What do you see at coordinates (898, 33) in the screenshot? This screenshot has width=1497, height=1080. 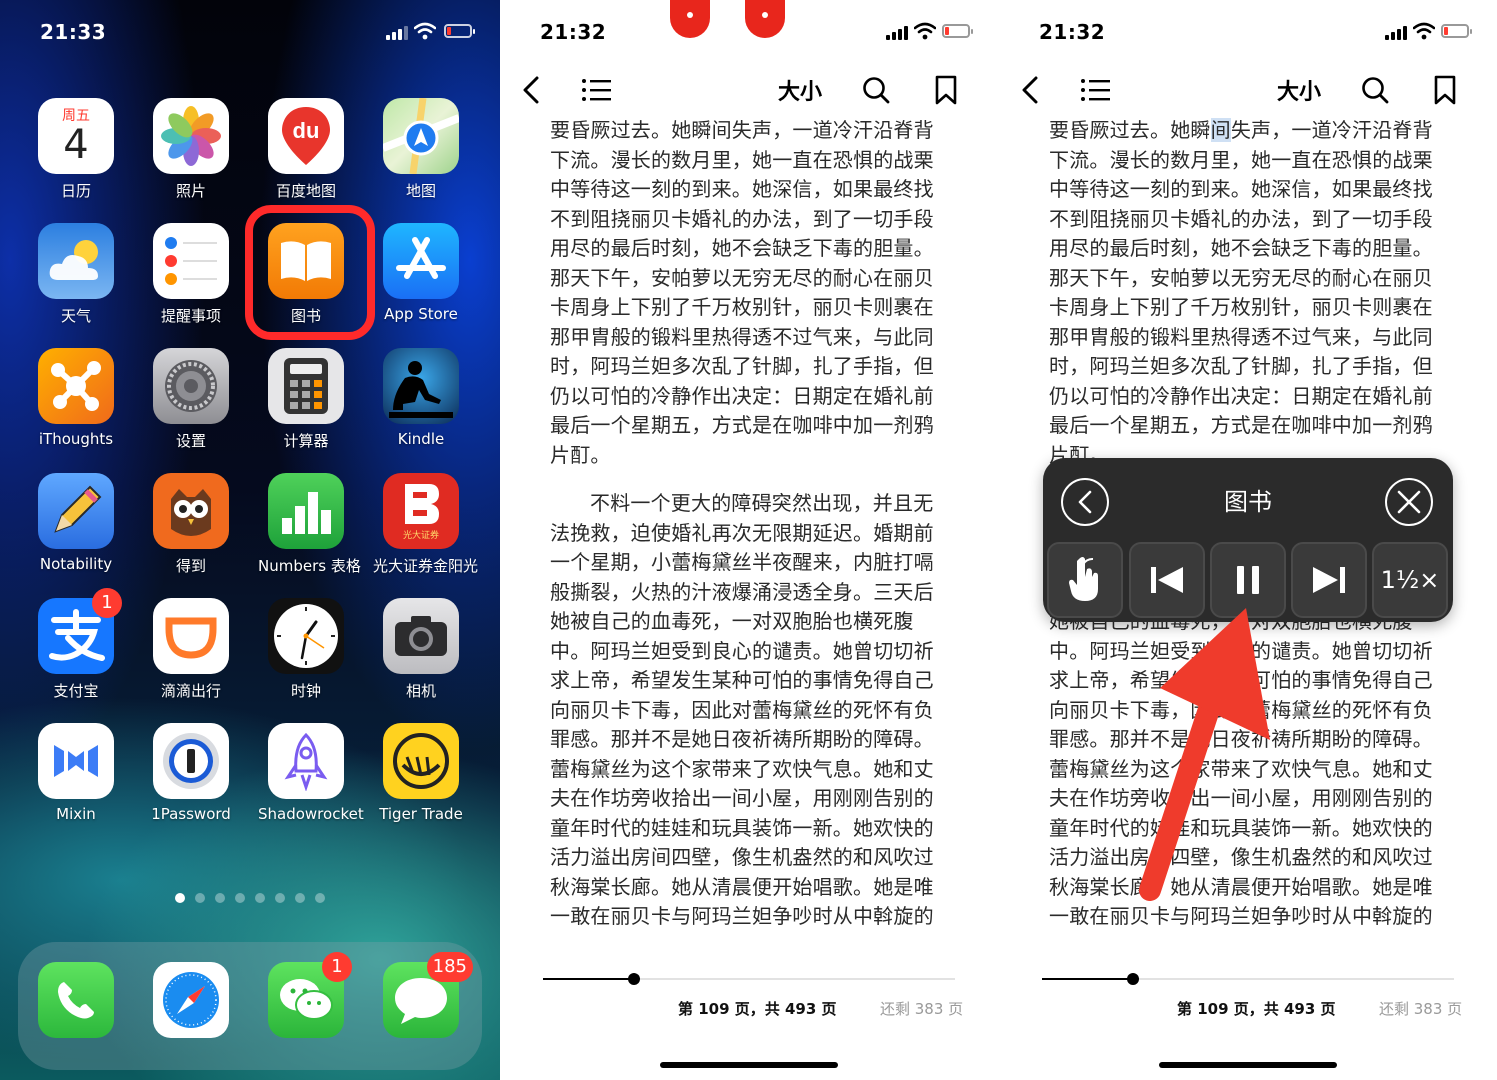 I see `cellular-signal-icon` at bounding box center [898, 33].